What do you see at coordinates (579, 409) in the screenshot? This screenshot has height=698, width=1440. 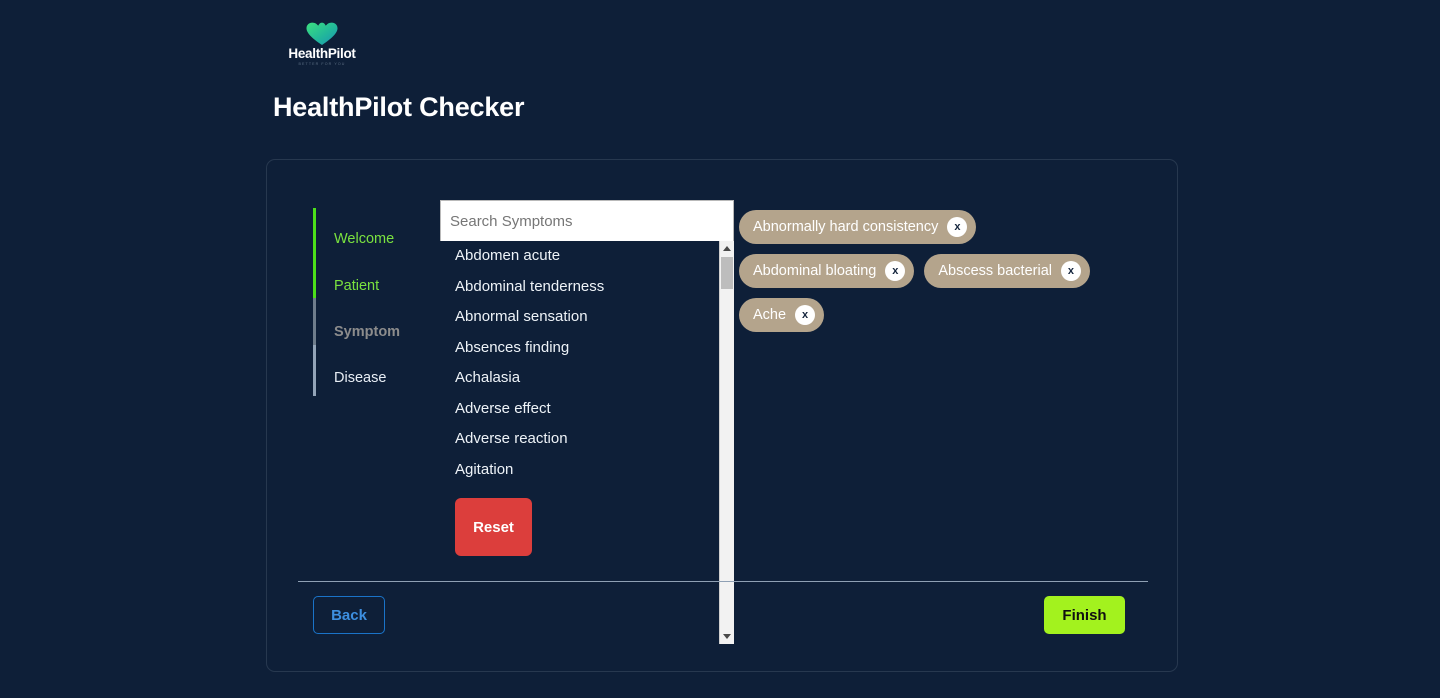 I see `list-item: Adverse effect` at bounding box center [579, 409].